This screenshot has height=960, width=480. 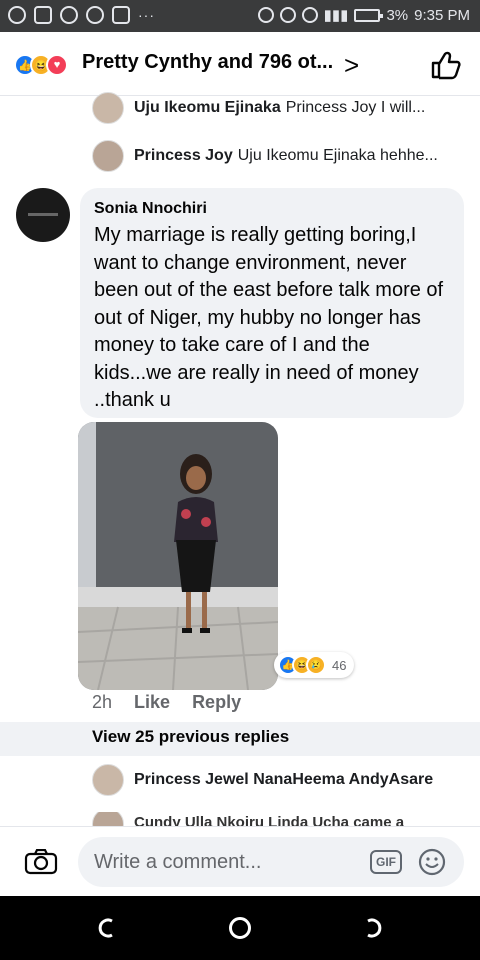 I want to click on home-icon, so click(x=240, y=928).